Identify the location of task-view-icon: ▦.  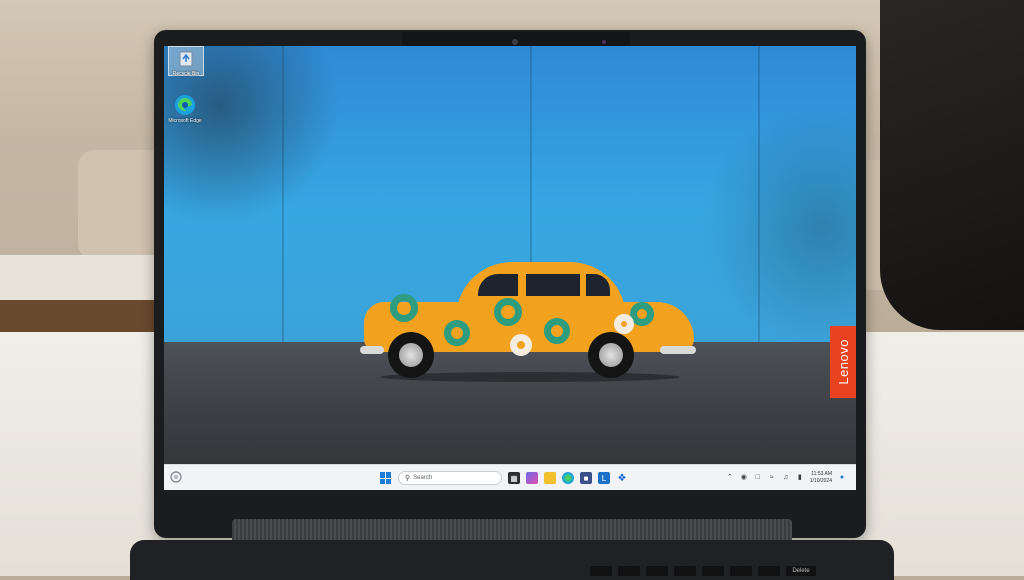
(514, 478).